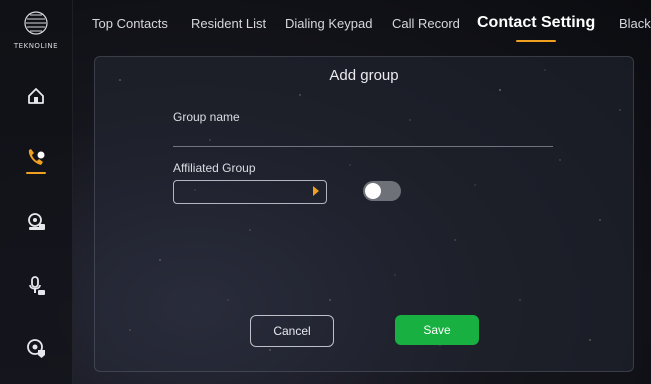 The width and height of the screenshot is (651, 384). Describe the element at coordinates (363, 146) in the screenshot. I see `group-name-underline` at that location.